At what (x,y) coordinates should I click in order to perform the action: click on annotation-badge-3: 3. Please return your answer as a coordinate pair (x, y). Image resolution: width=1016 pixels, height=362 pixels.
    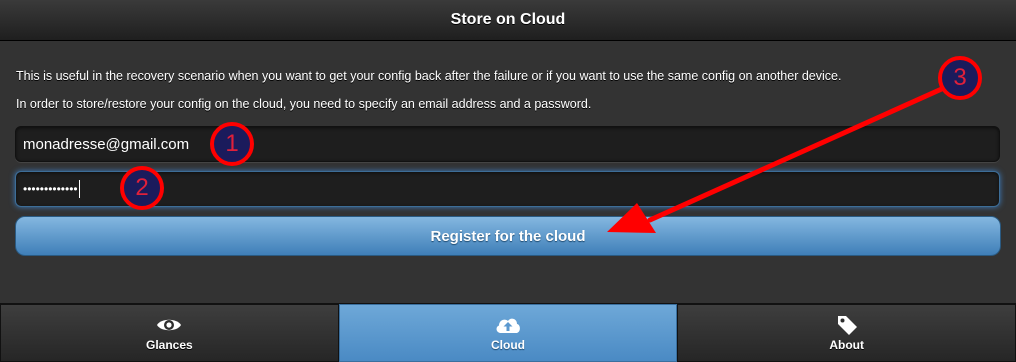
    Looking at the image, I should click on (960, 78).